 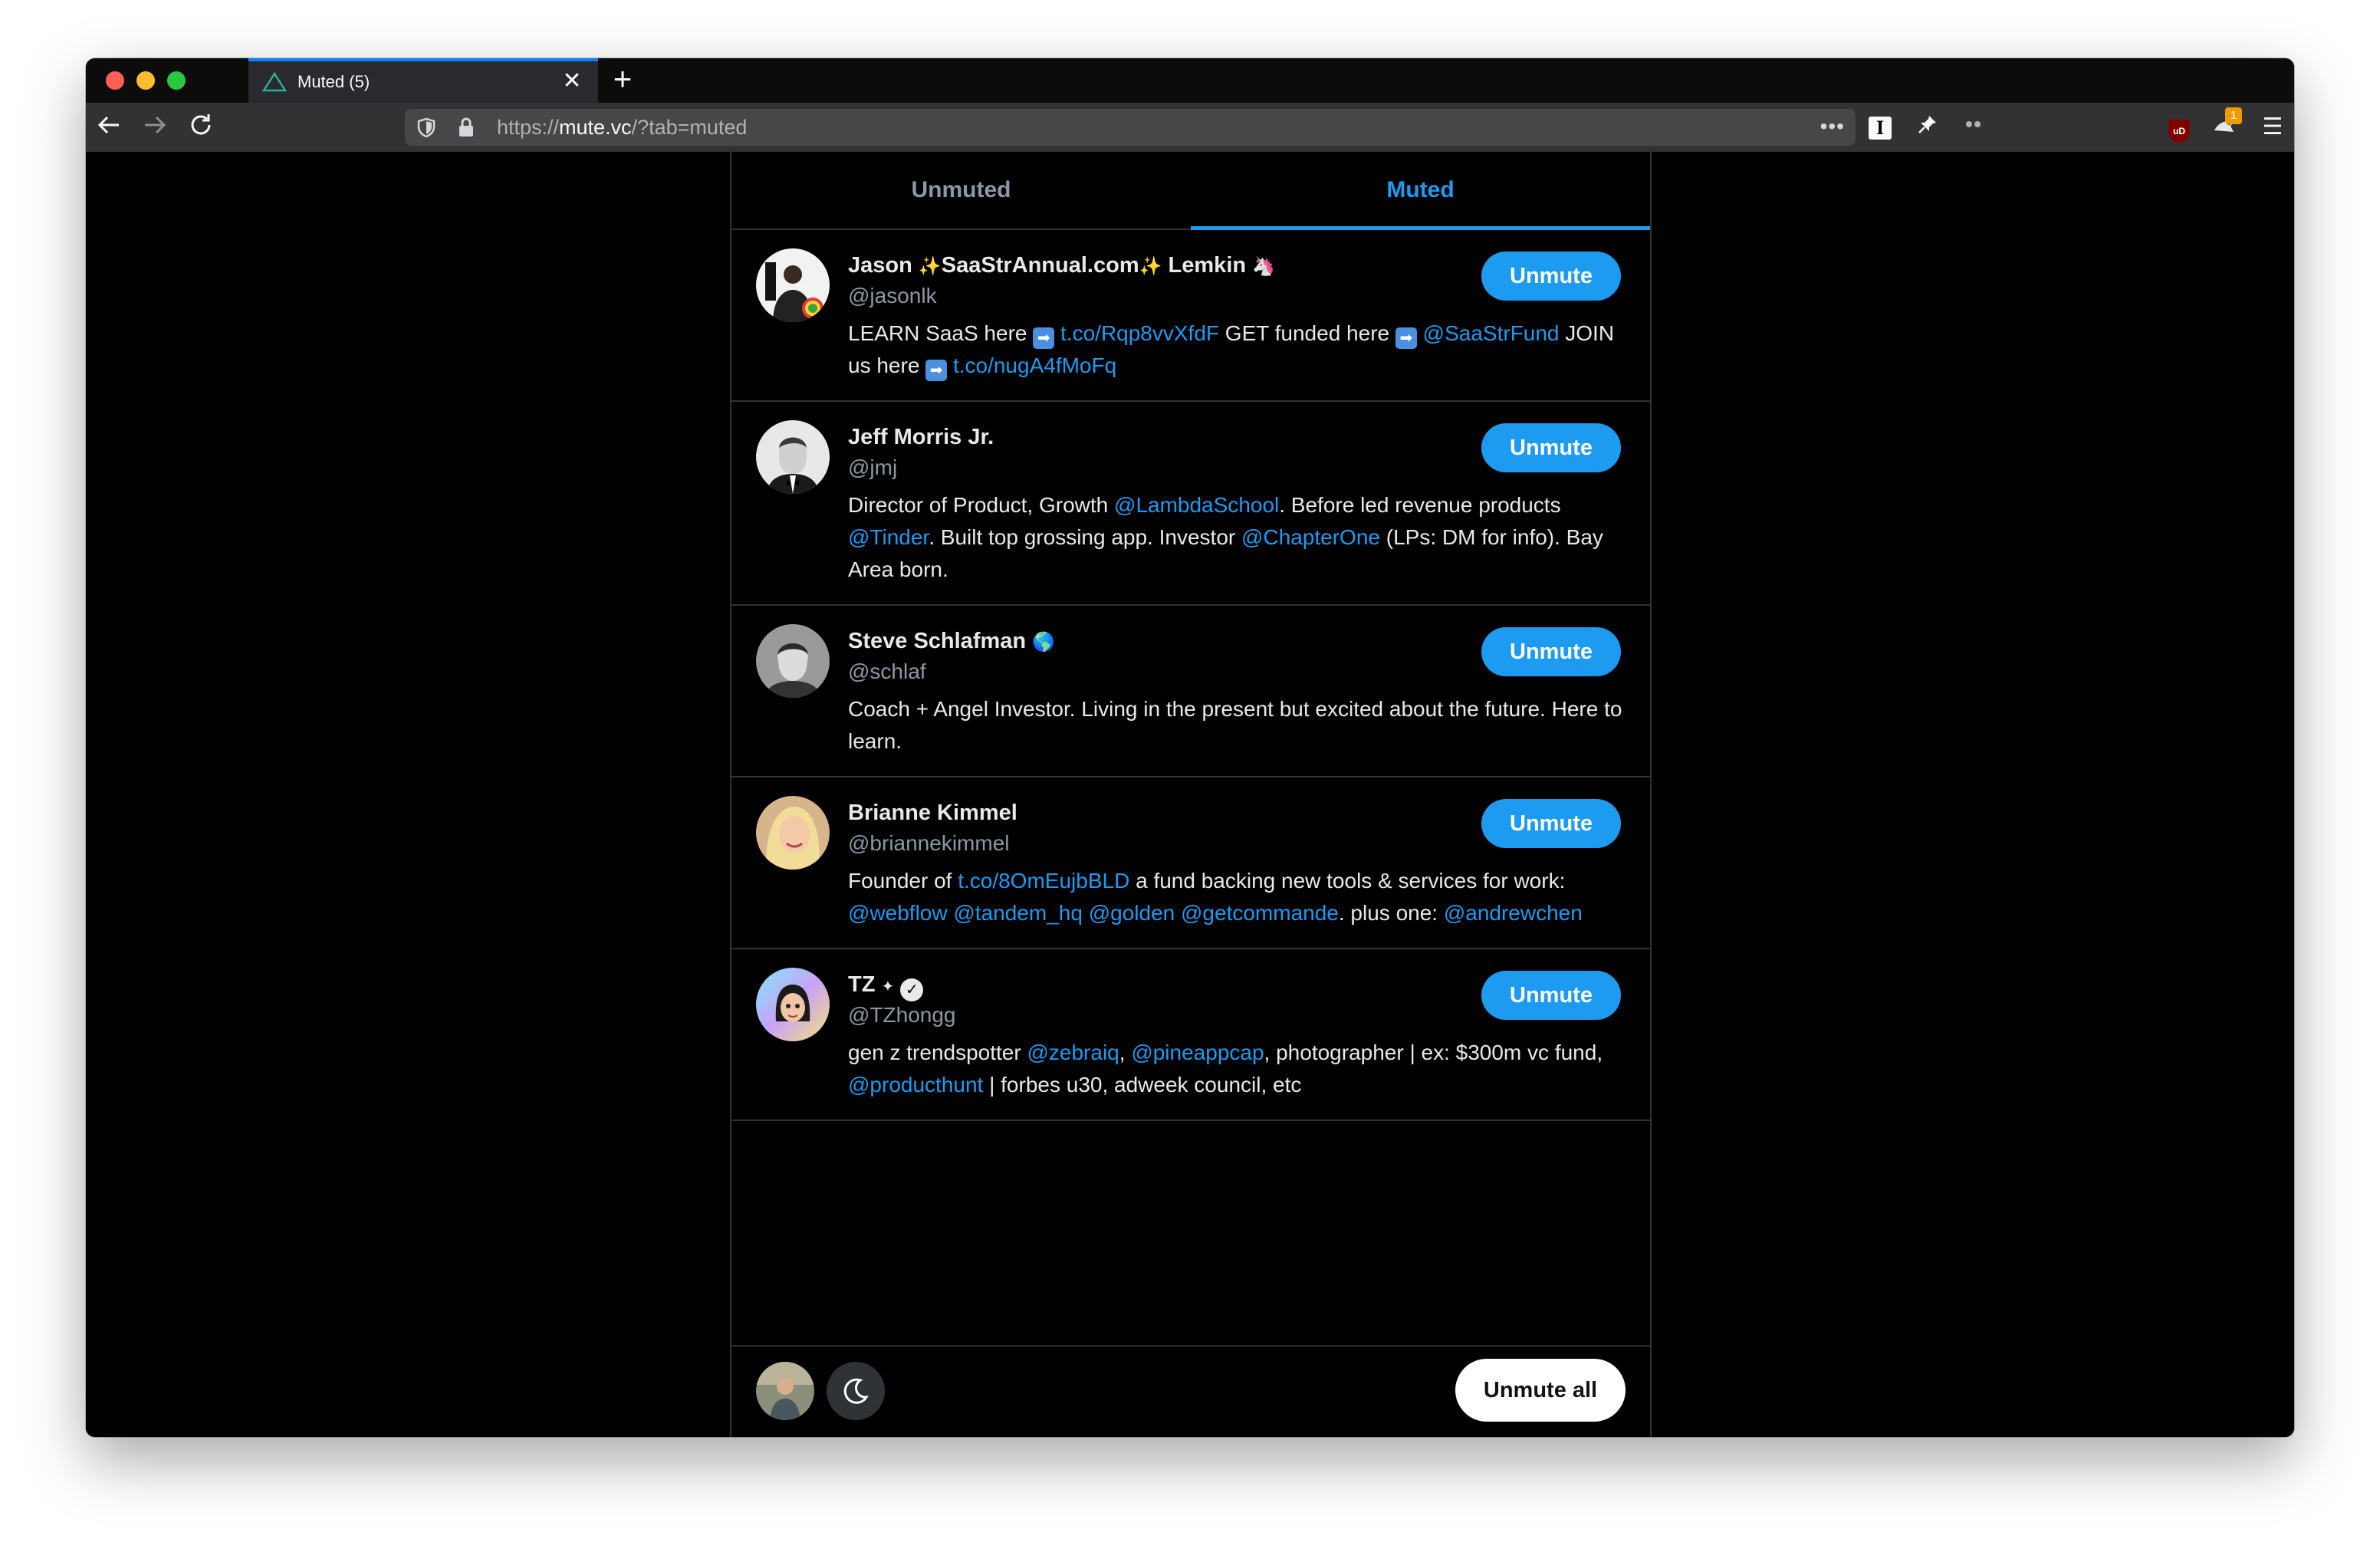 I want to click on readability-extension-button: I, so click(x=1880, y=127).